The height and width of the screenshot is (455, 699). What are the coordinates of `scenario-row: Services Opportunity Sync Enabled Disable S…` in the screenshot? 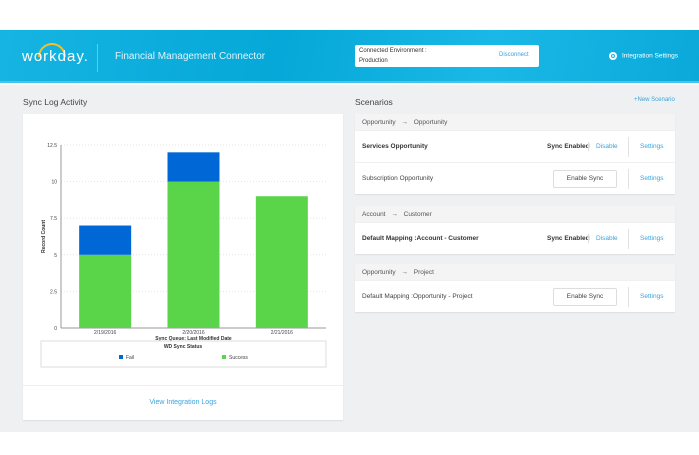 It's located at (515, 146).